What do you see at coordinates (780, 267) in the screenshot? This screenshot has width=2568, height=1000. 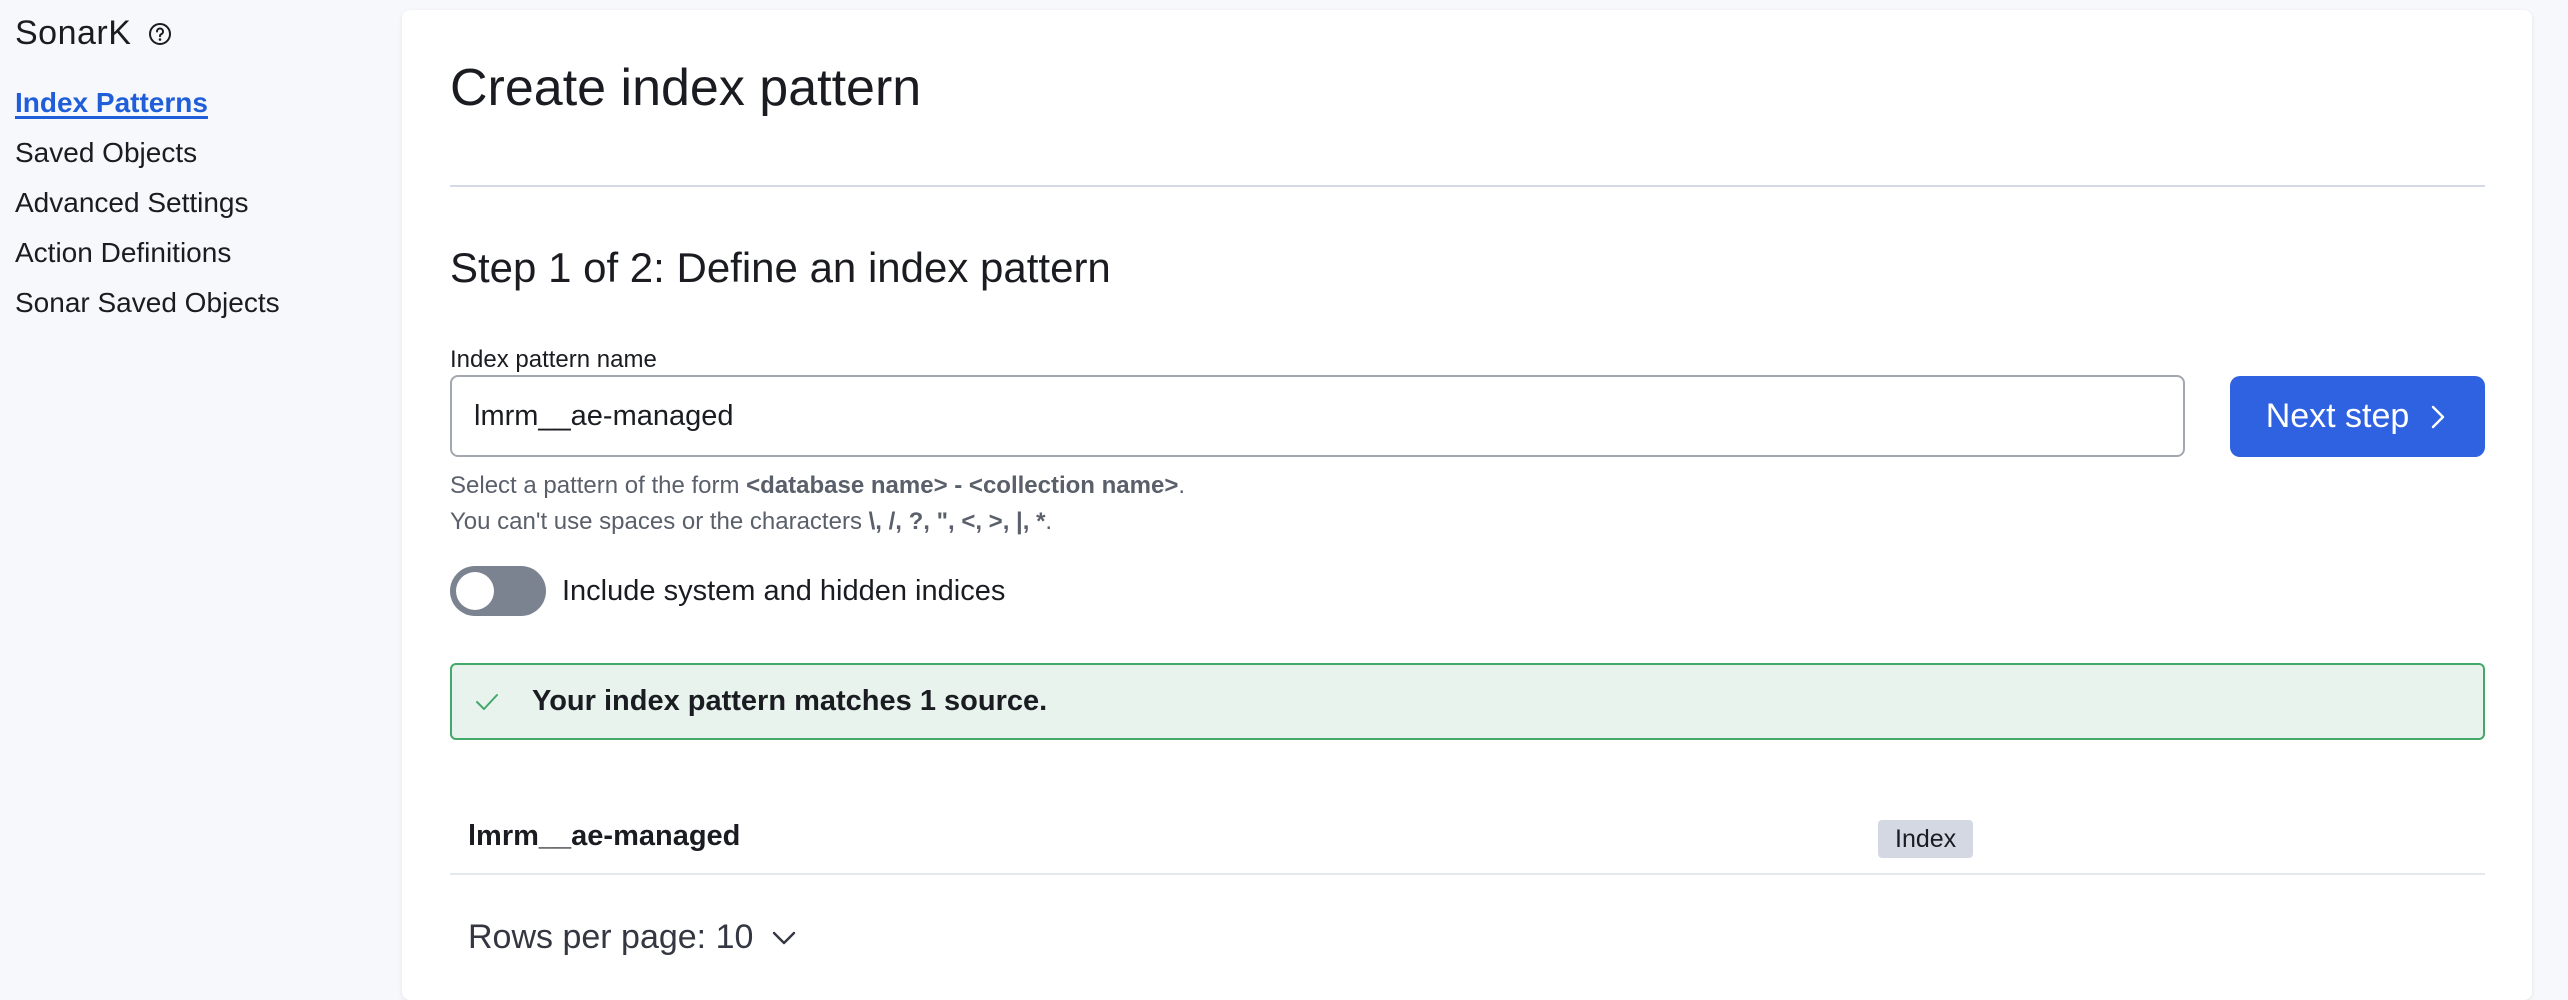 I see `step-title: Step 1 of 2: Define an index pattern` at bounding box center [780, 267].